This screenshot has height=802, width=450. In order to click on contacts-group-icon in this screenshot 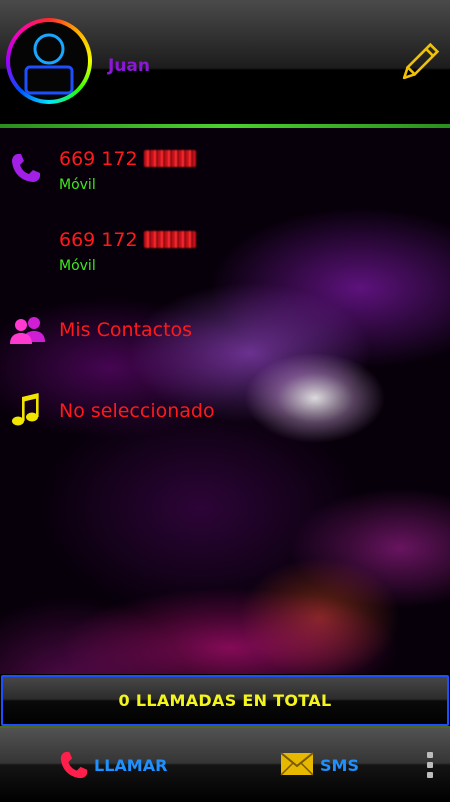, I will do `click(28, 330)`.